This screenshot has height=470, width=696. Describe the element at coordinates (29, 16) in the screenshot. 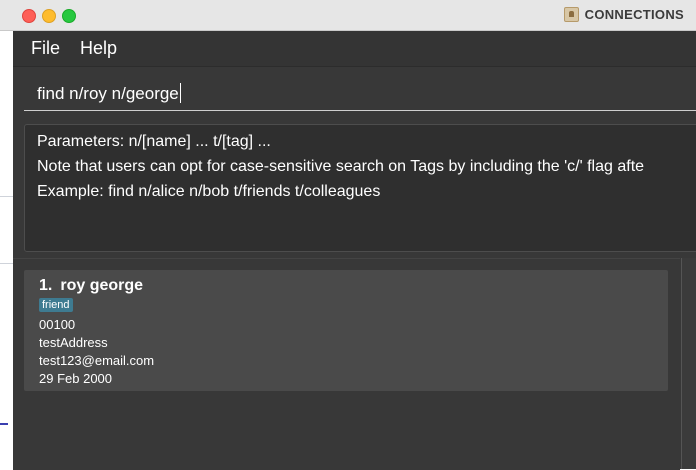

I see `close-window-button` at that location.